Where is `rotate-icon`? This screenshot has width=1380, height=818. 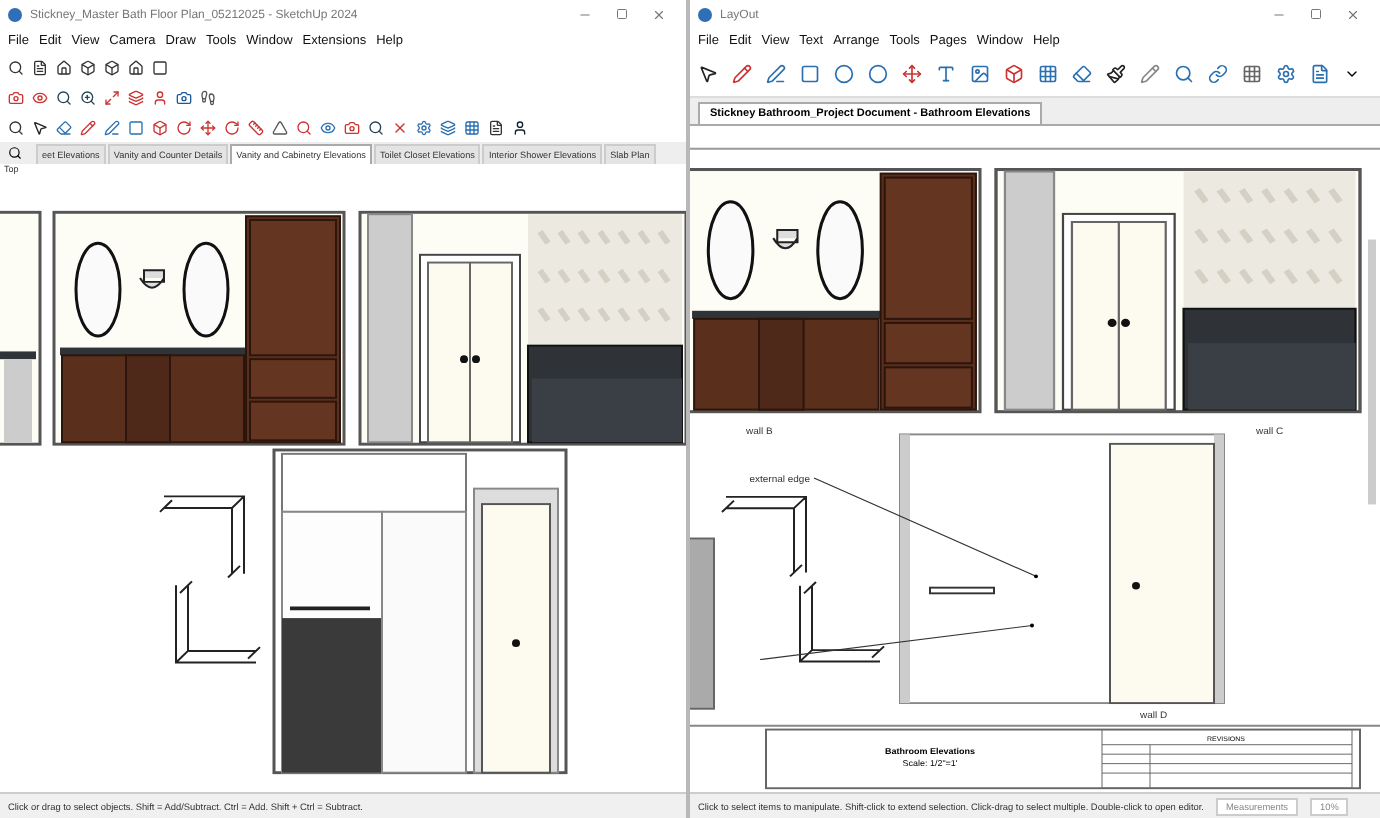
rotate-icon is located at coordinates (184, 127).